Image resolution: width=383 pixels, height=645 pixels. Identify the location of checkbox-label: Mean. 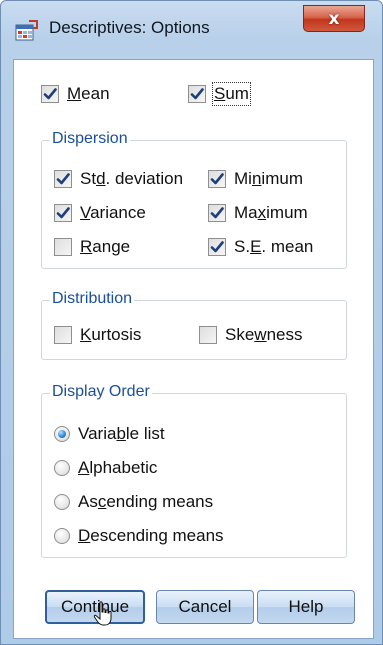
(88, 93).